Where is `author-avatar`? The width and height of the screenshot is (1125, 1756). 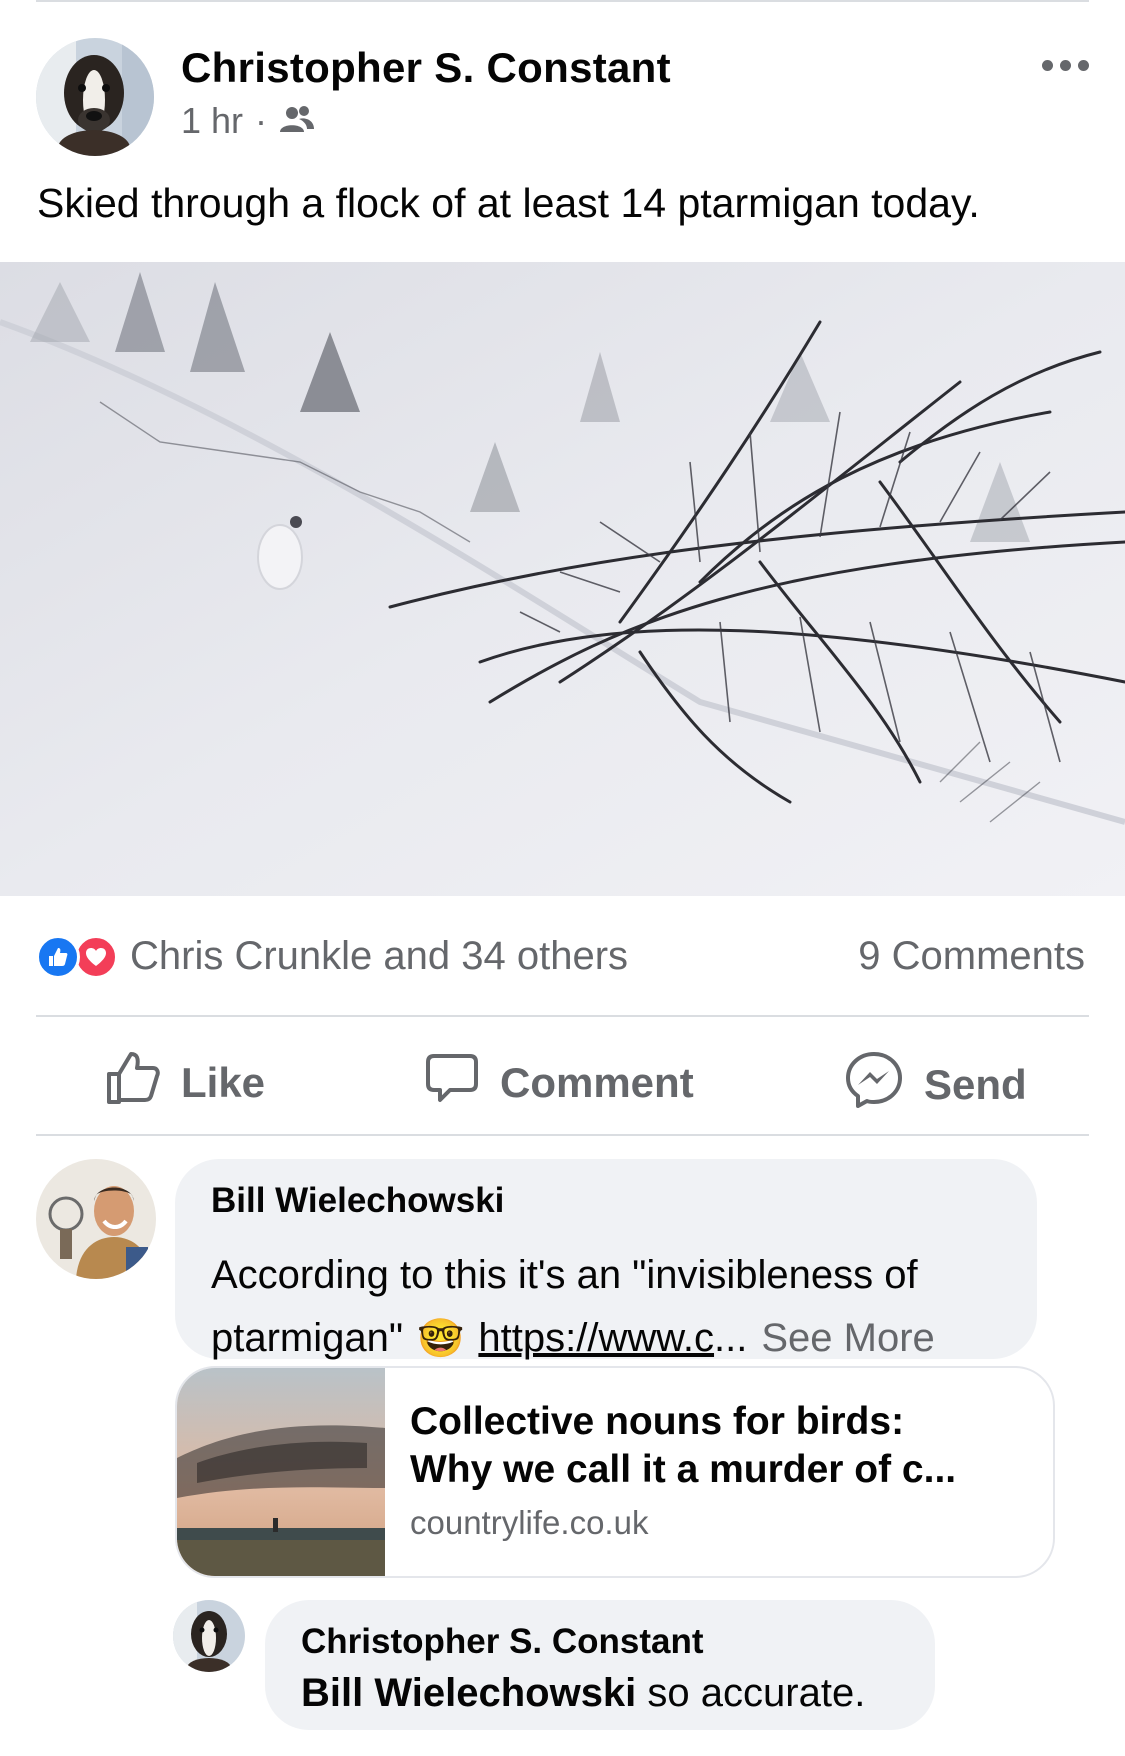 author-avatar is located at coordinates (95, 97).